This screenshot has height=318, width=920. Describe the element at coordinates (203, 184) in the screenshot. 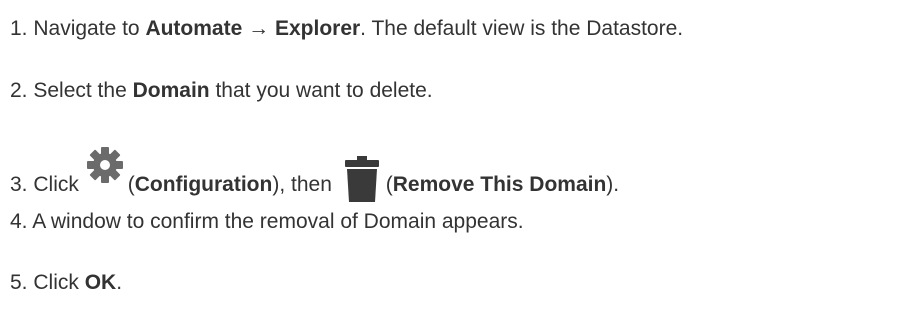

I see `term-configuration: Configuration` at that location.